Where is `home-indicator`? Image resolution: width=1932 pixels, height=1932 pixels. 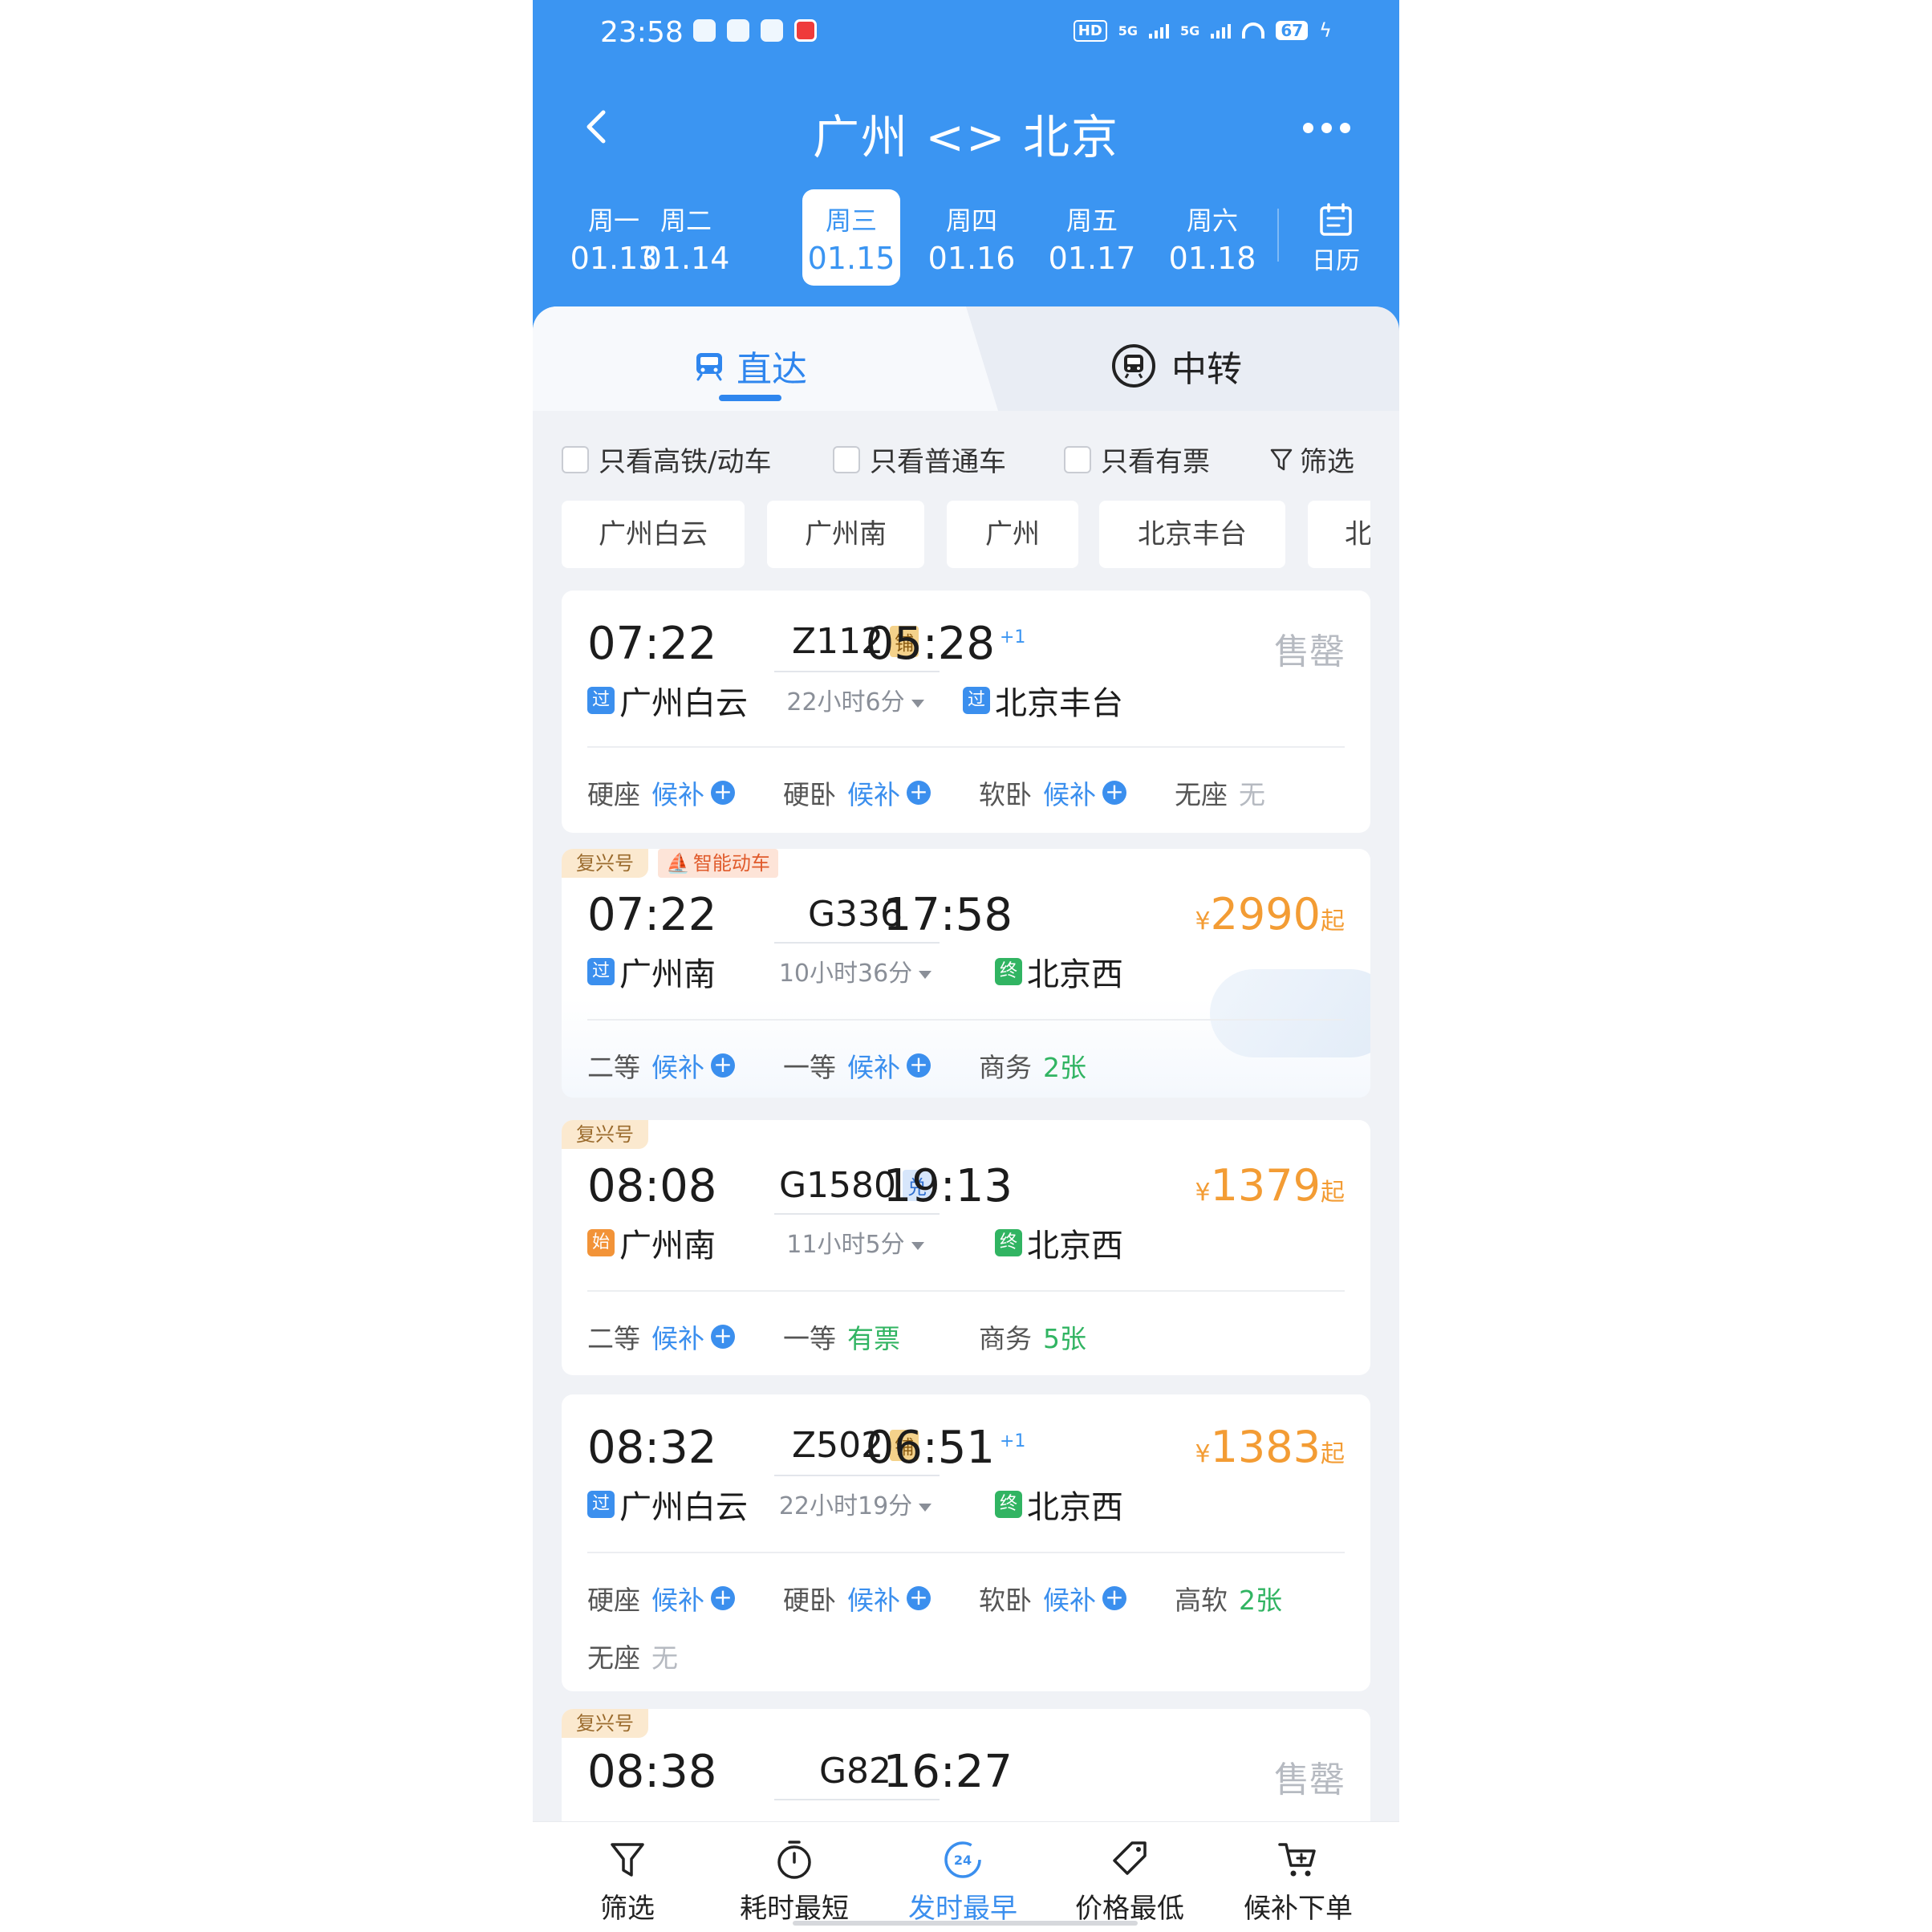
home-indicator is located at coordinates (965, 1923).